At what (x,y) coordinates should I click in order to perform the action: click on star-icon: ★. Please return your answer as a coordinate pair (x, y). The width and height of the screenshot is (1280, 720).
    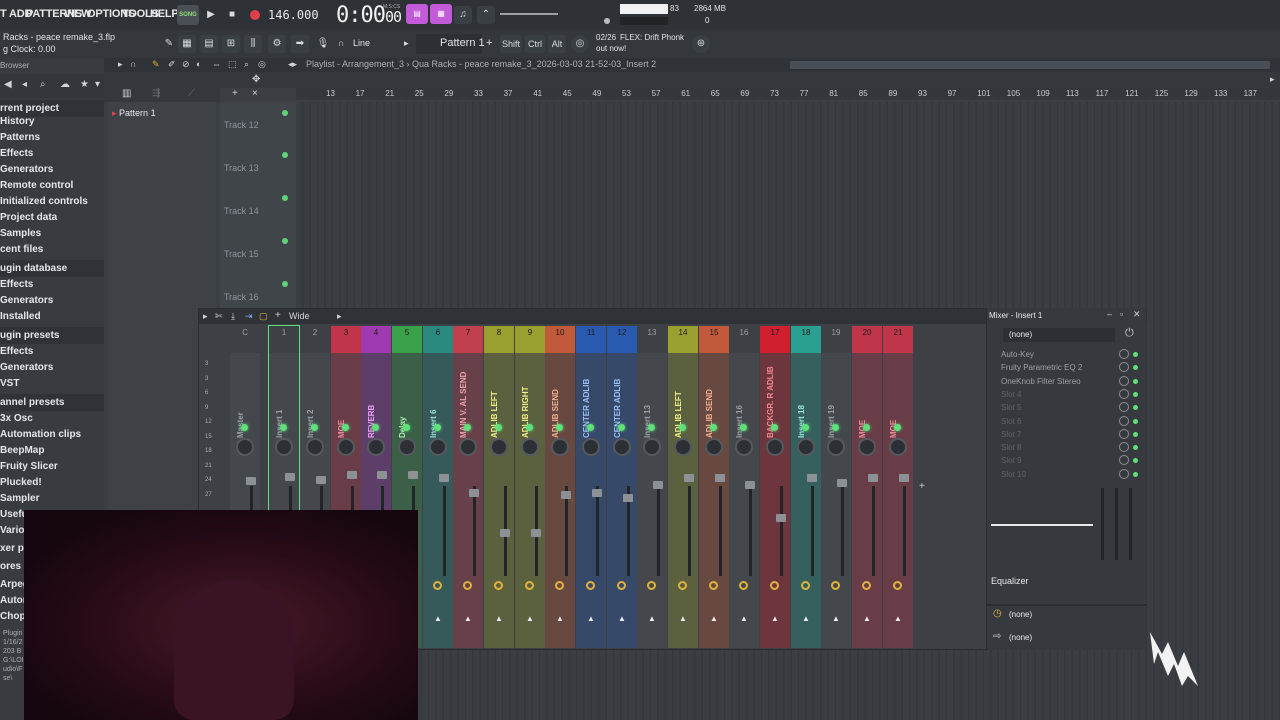
    Looking at the image, I should click on (84, 84).